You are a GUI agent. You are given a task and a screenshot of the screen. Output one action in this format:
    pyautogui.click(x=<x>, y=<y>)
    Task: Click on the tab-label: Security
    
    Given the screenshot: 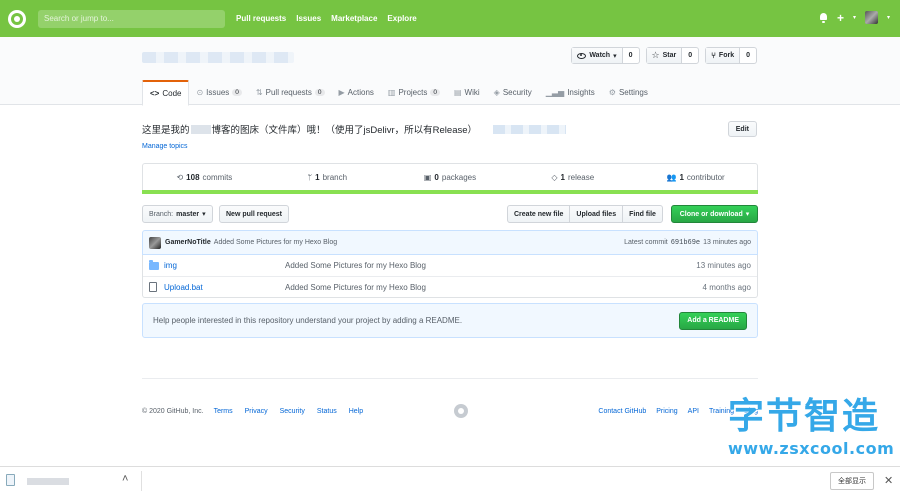 What is the action you would take?
    pyautogui.click(x=517, y=92)
    